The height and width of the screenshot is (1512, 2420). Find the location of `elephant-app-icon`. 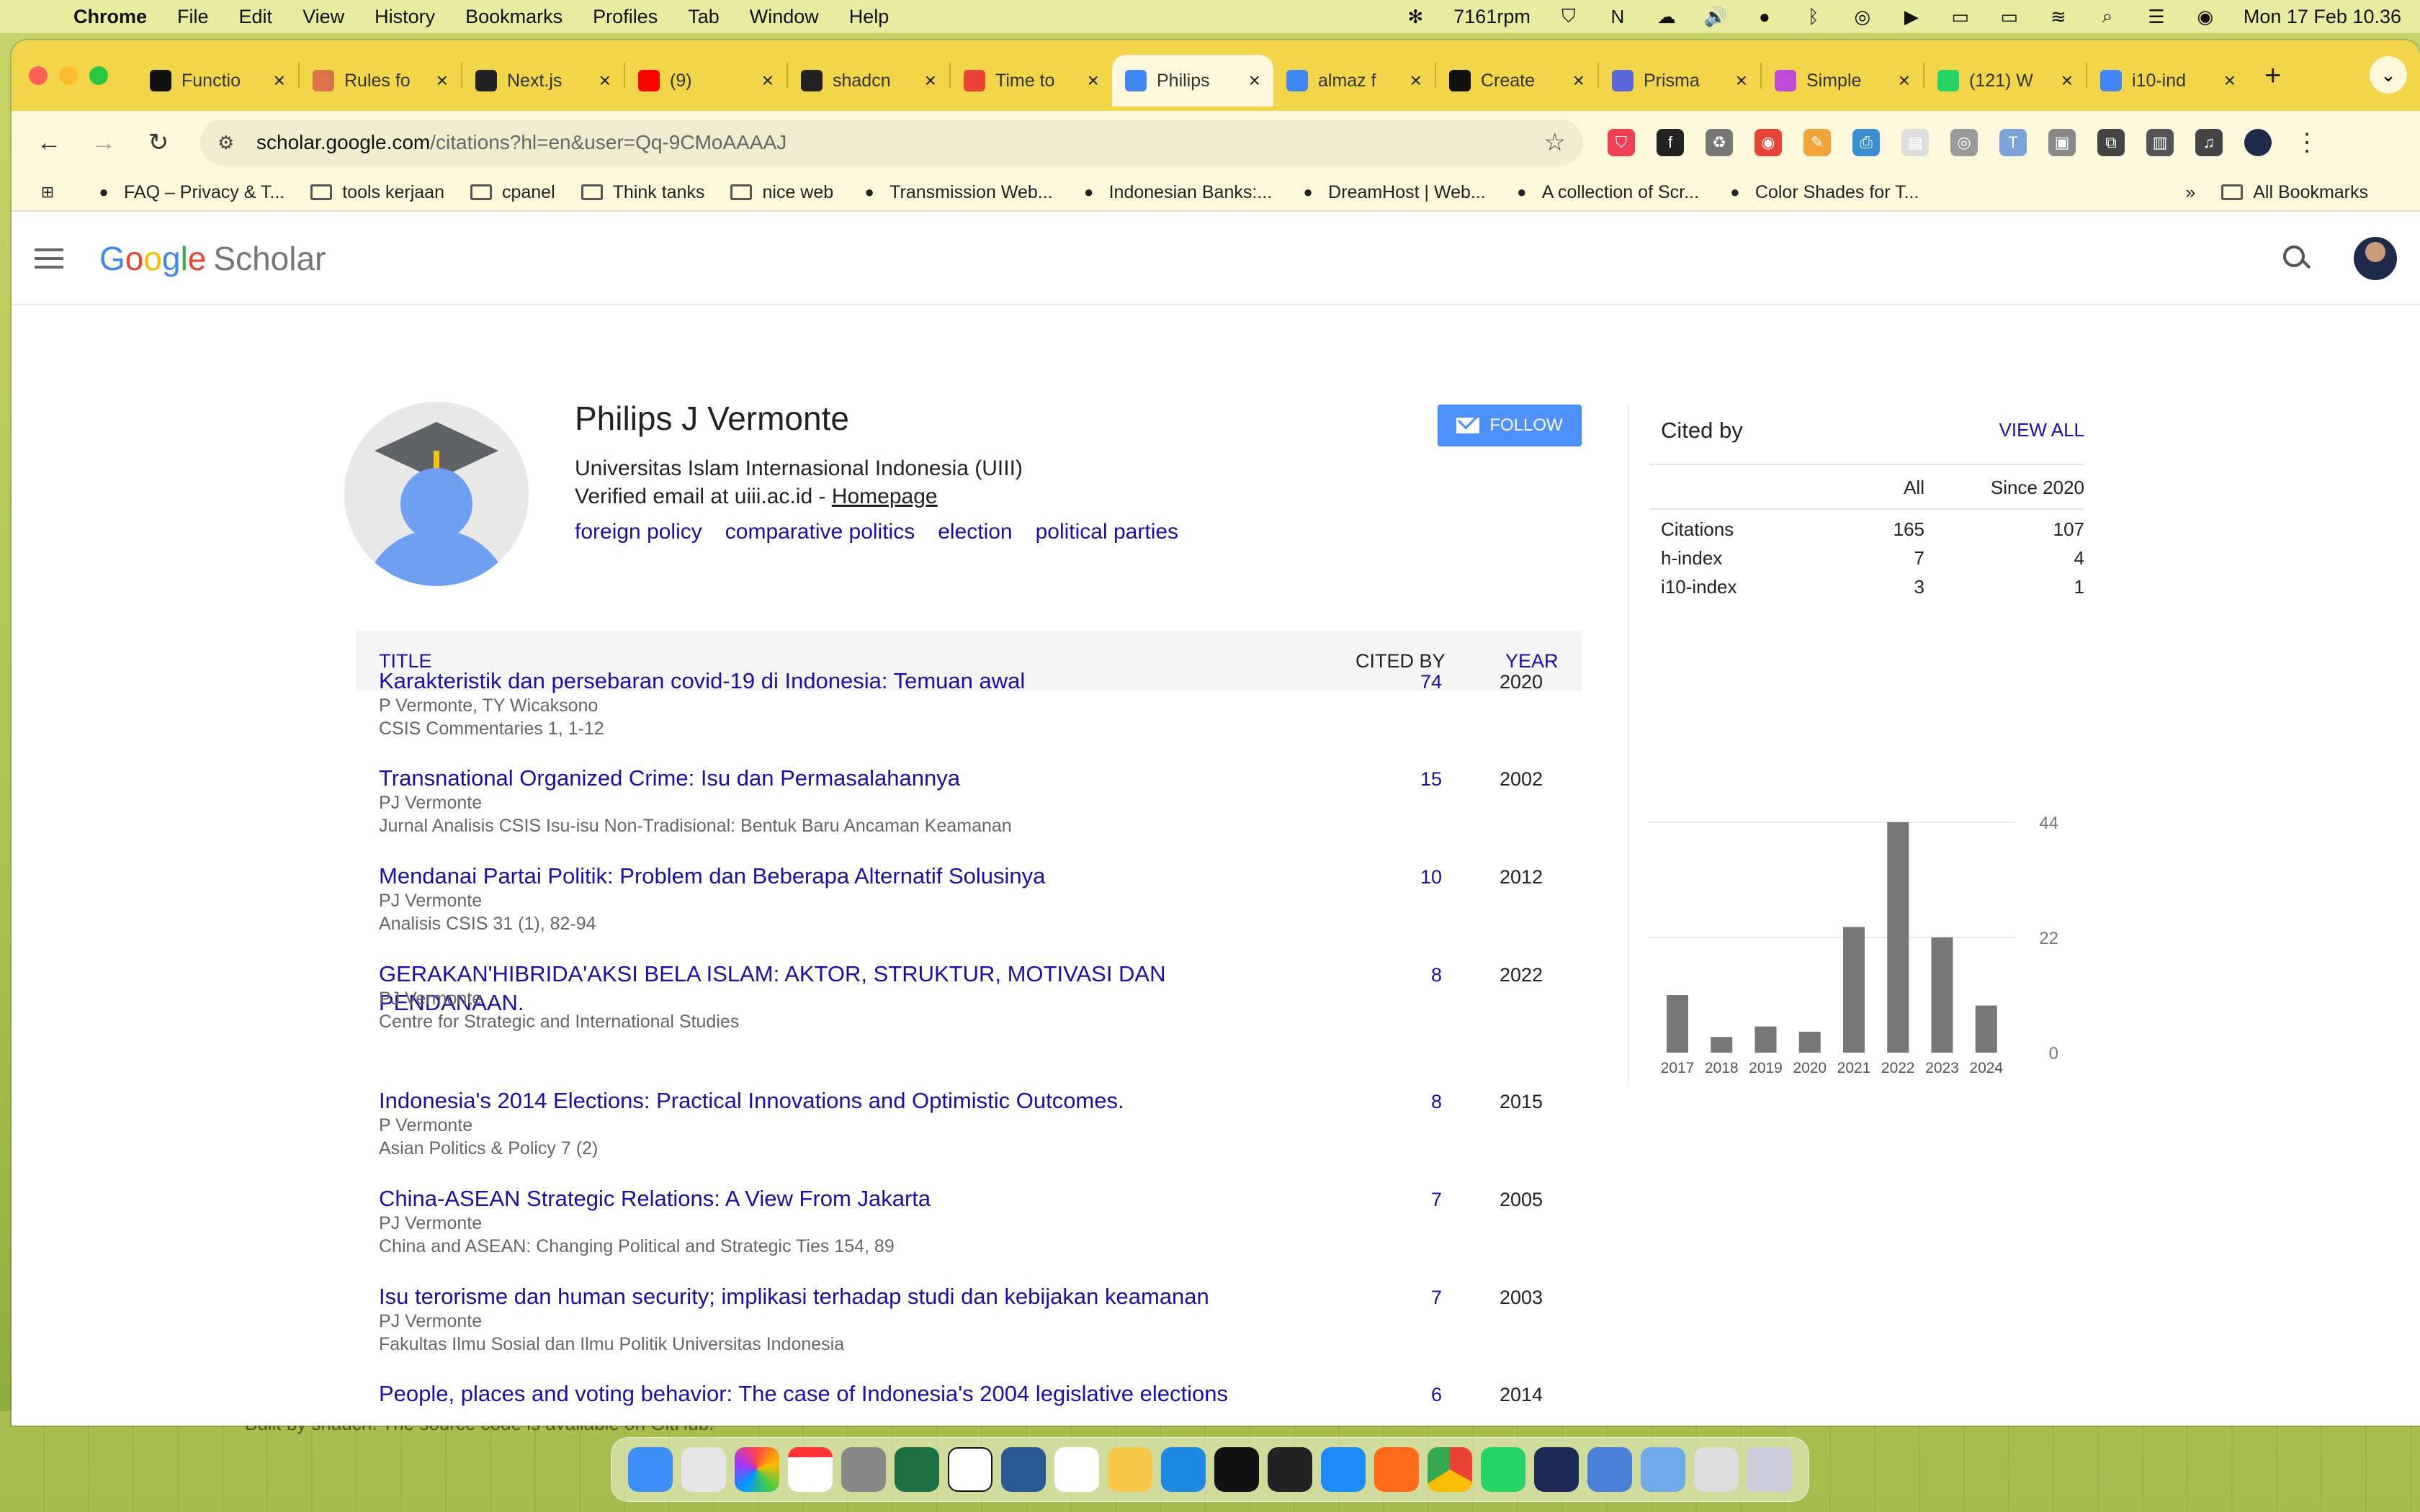

elephant-app-icon is located at coordinates (1610, 1469).